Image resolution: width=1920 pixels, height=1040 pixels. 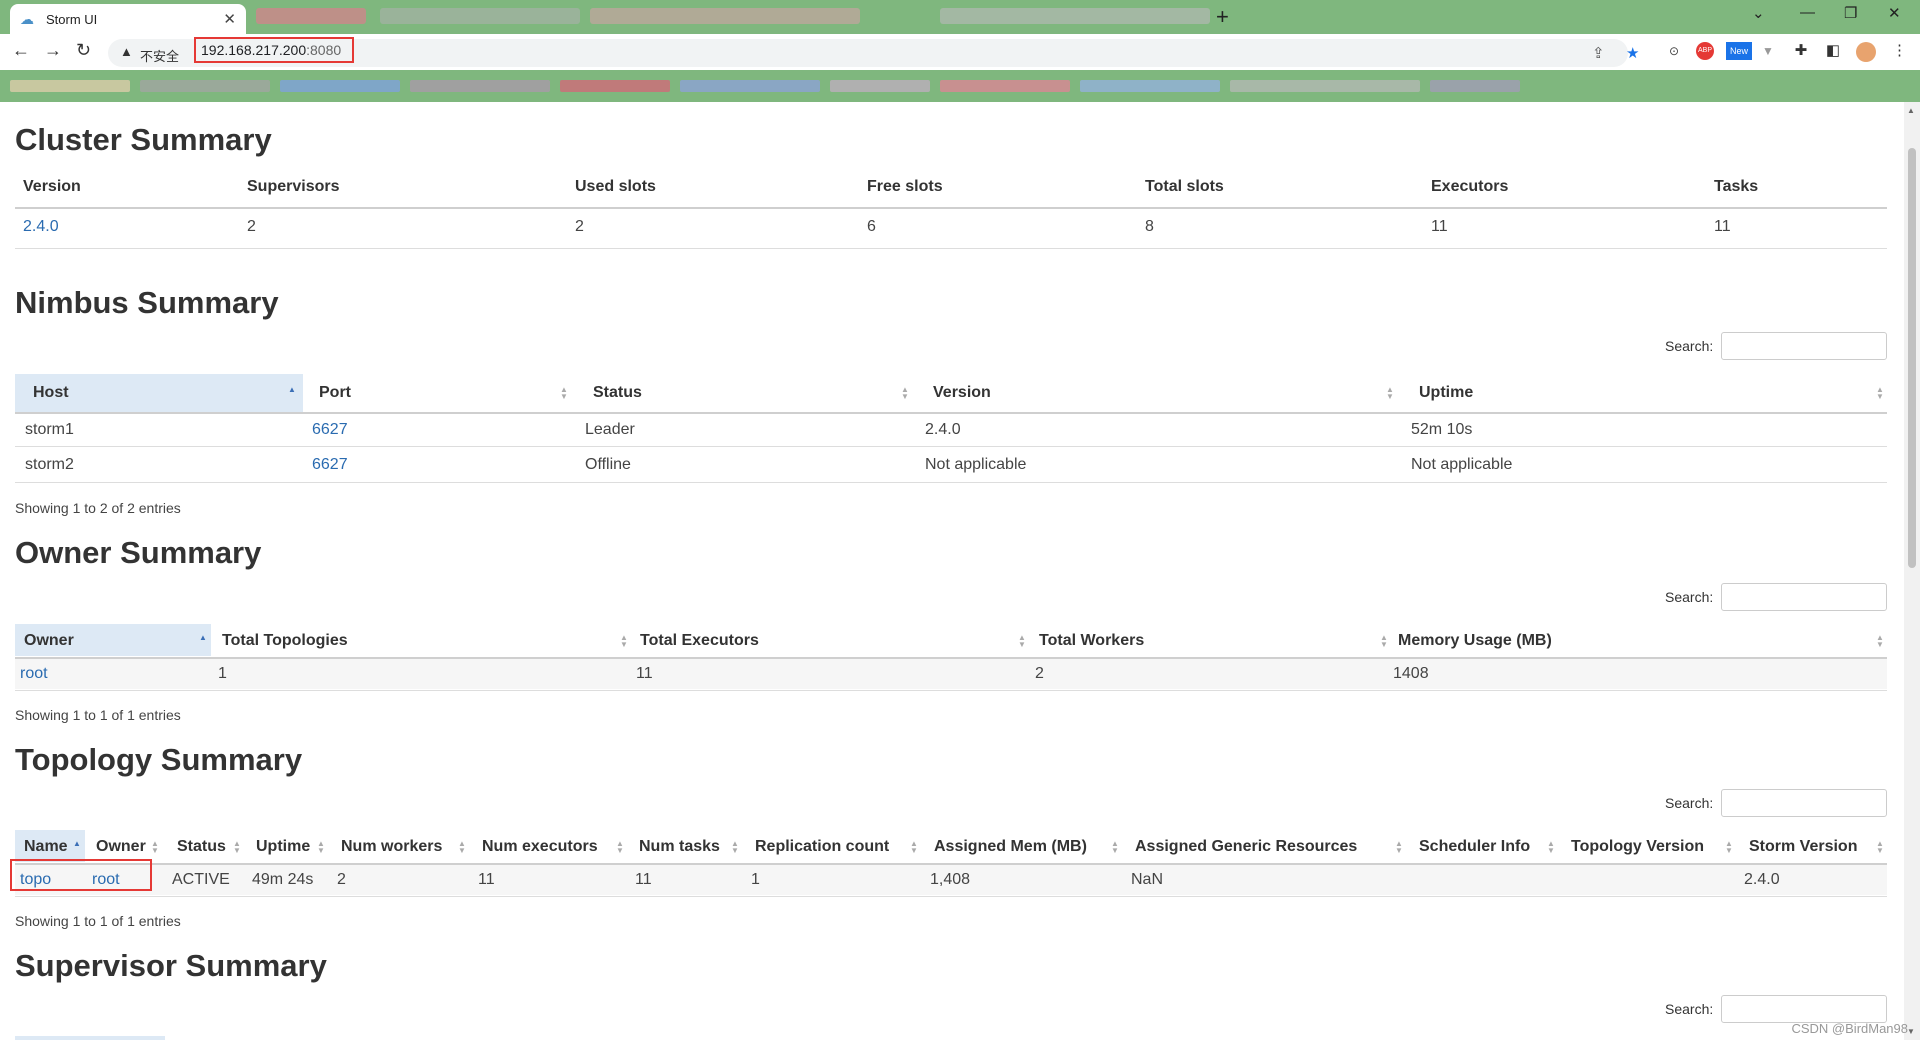 I want to click on side-panel-icon: ◧, so click(x=1833, y=51).